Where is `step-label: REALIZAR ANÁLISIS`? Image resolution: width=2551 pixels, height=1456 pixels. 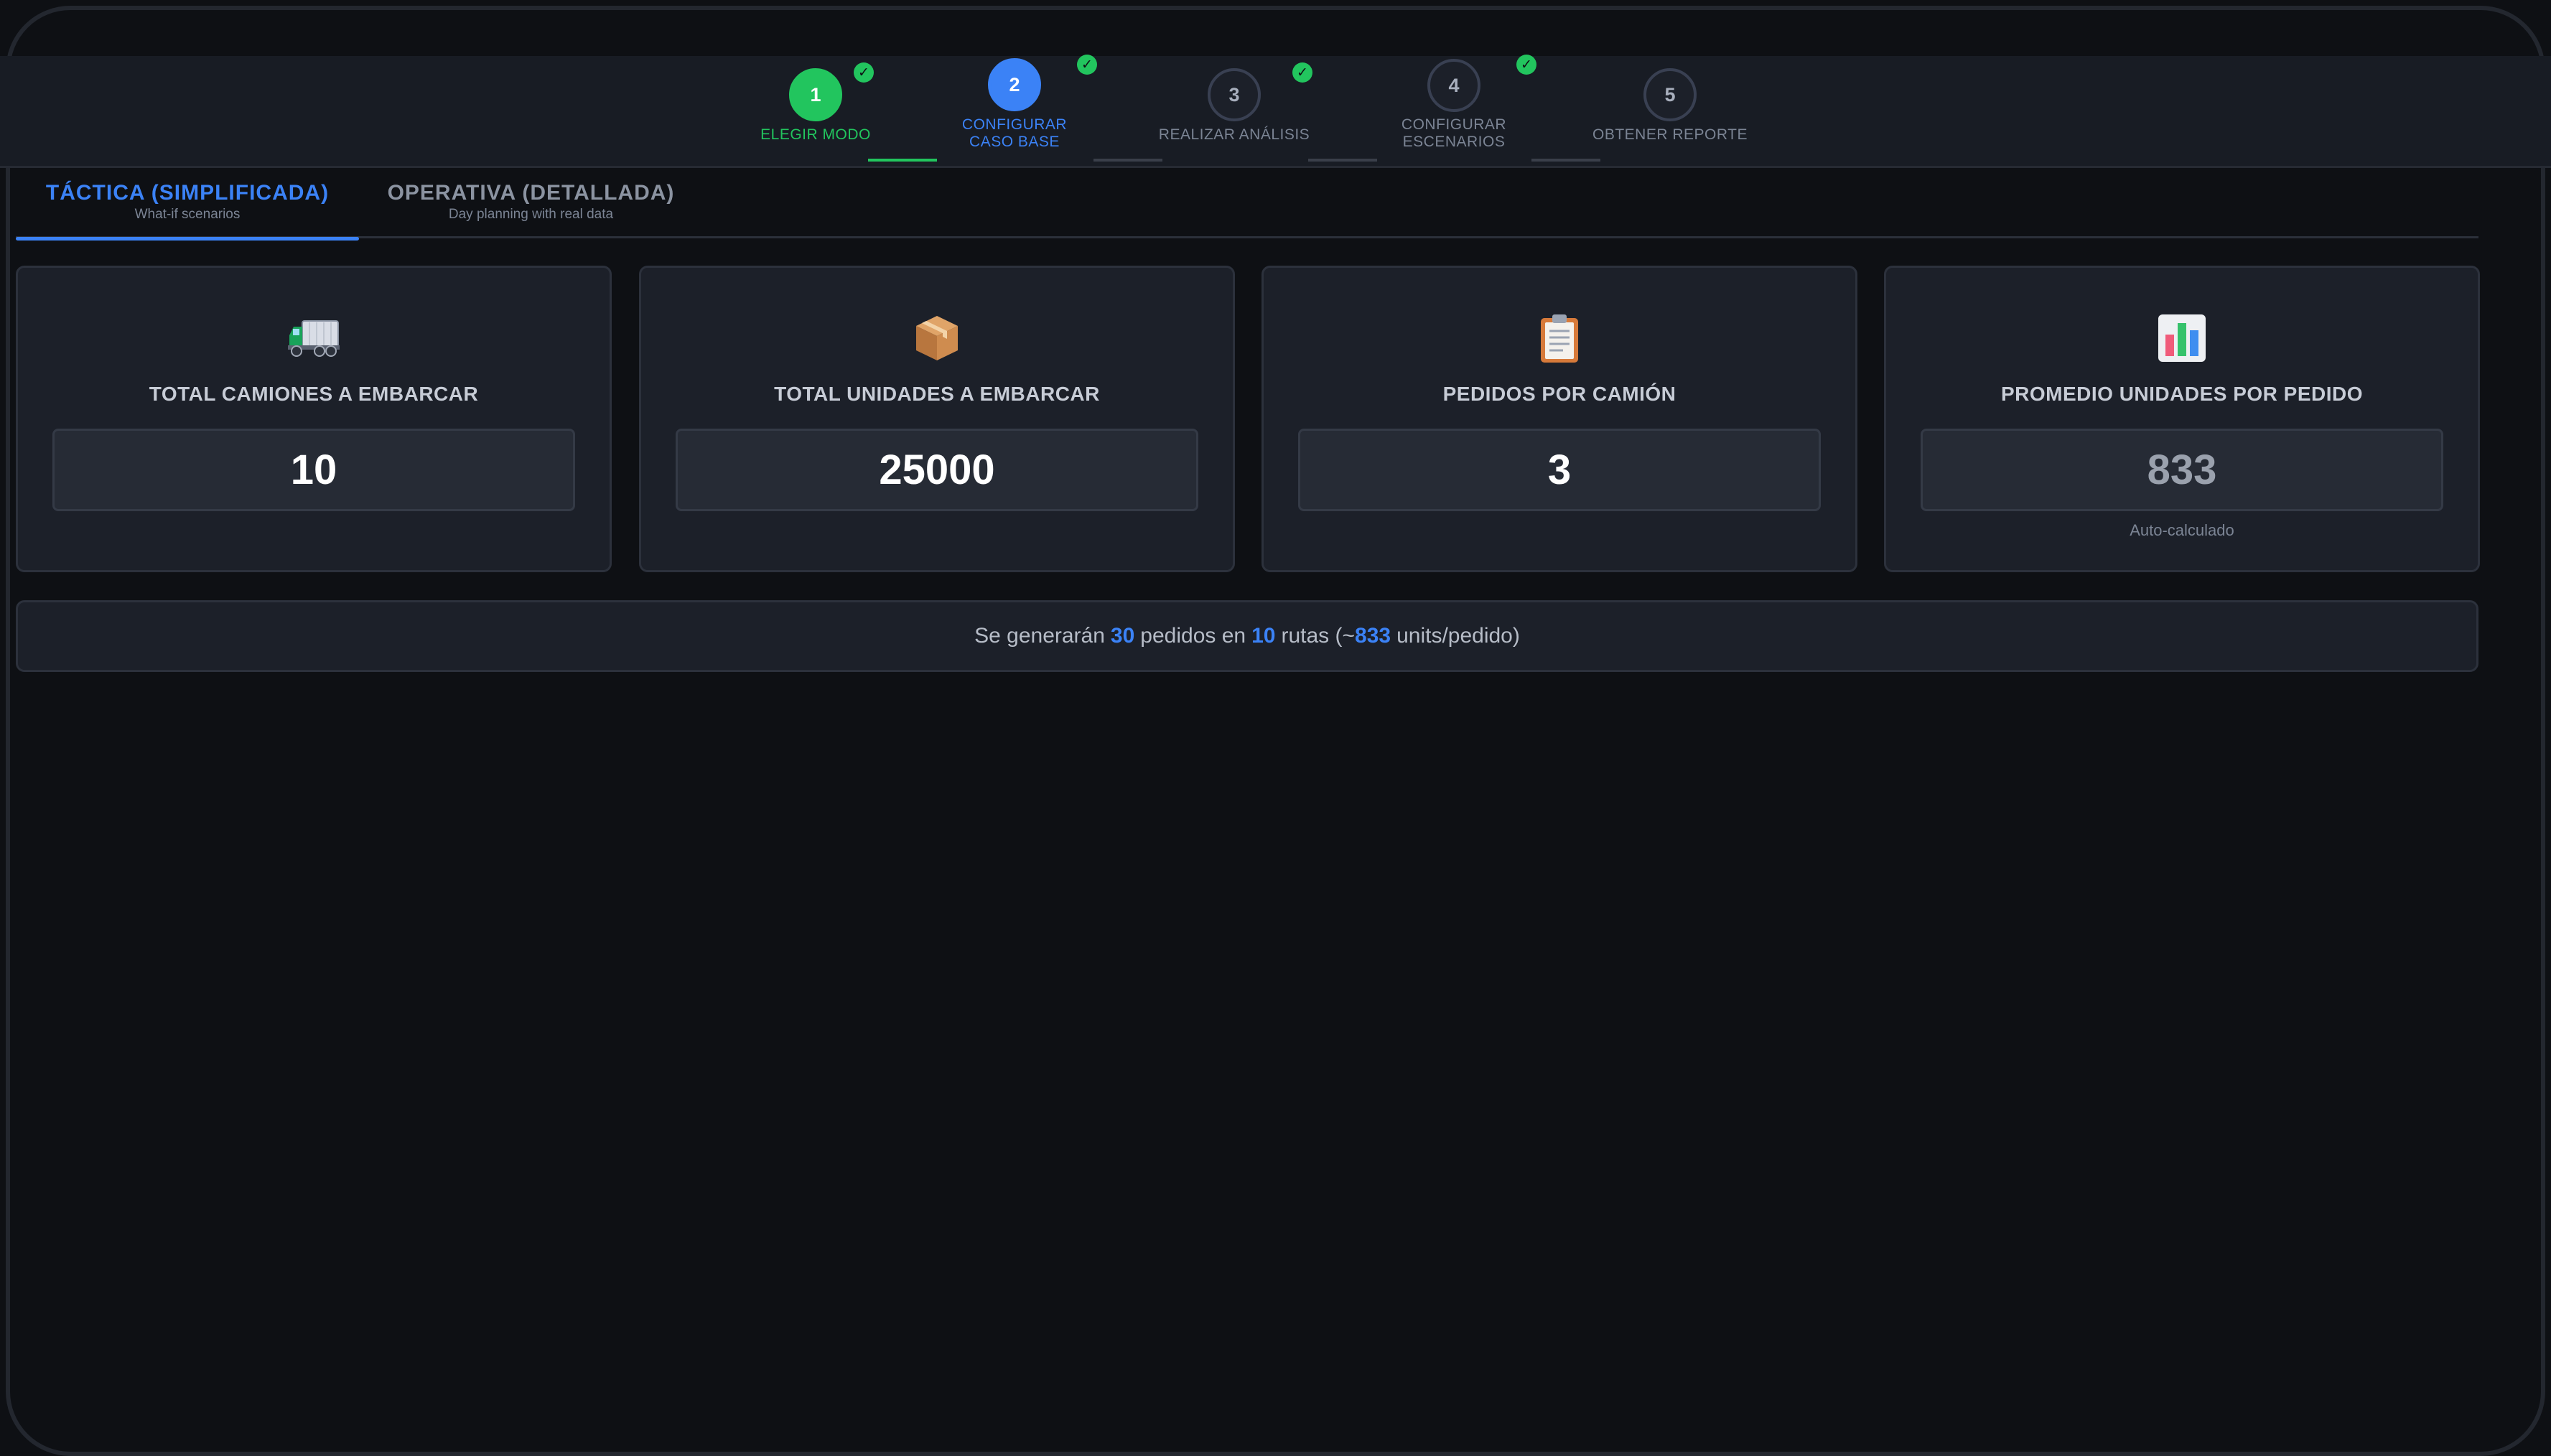 step-label: REALIZAR ANÁLISIS is located at coordinates (1234, 134).